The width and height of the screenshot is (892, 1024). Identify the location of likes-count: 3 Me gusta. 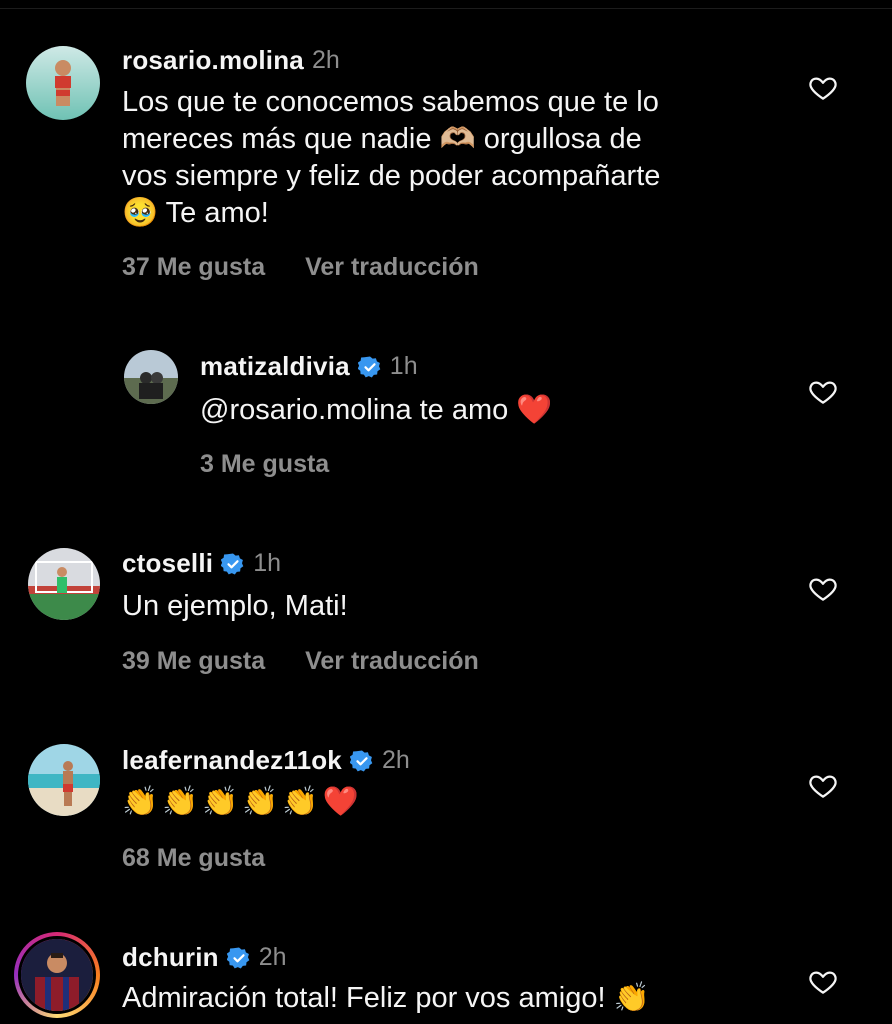
(264, 464).